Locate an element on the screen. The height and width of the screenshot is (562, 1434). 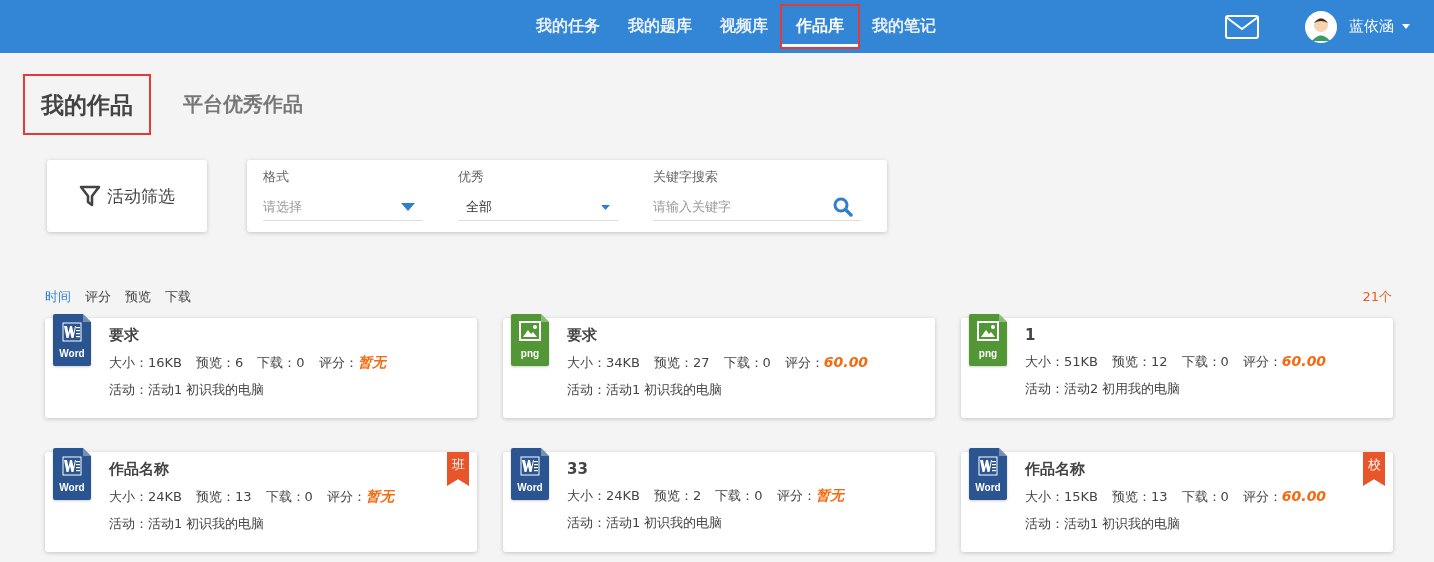
user-name: 蓝依涵 is located at coordinates (1371, 26).